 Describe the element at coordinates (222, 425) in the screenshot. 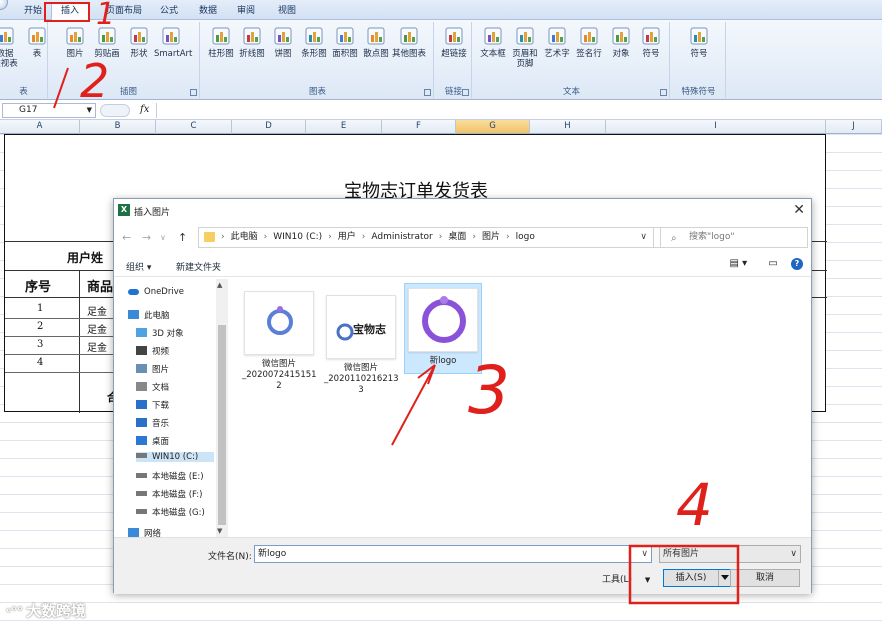

I see `scrollbar-thumb` at that location.